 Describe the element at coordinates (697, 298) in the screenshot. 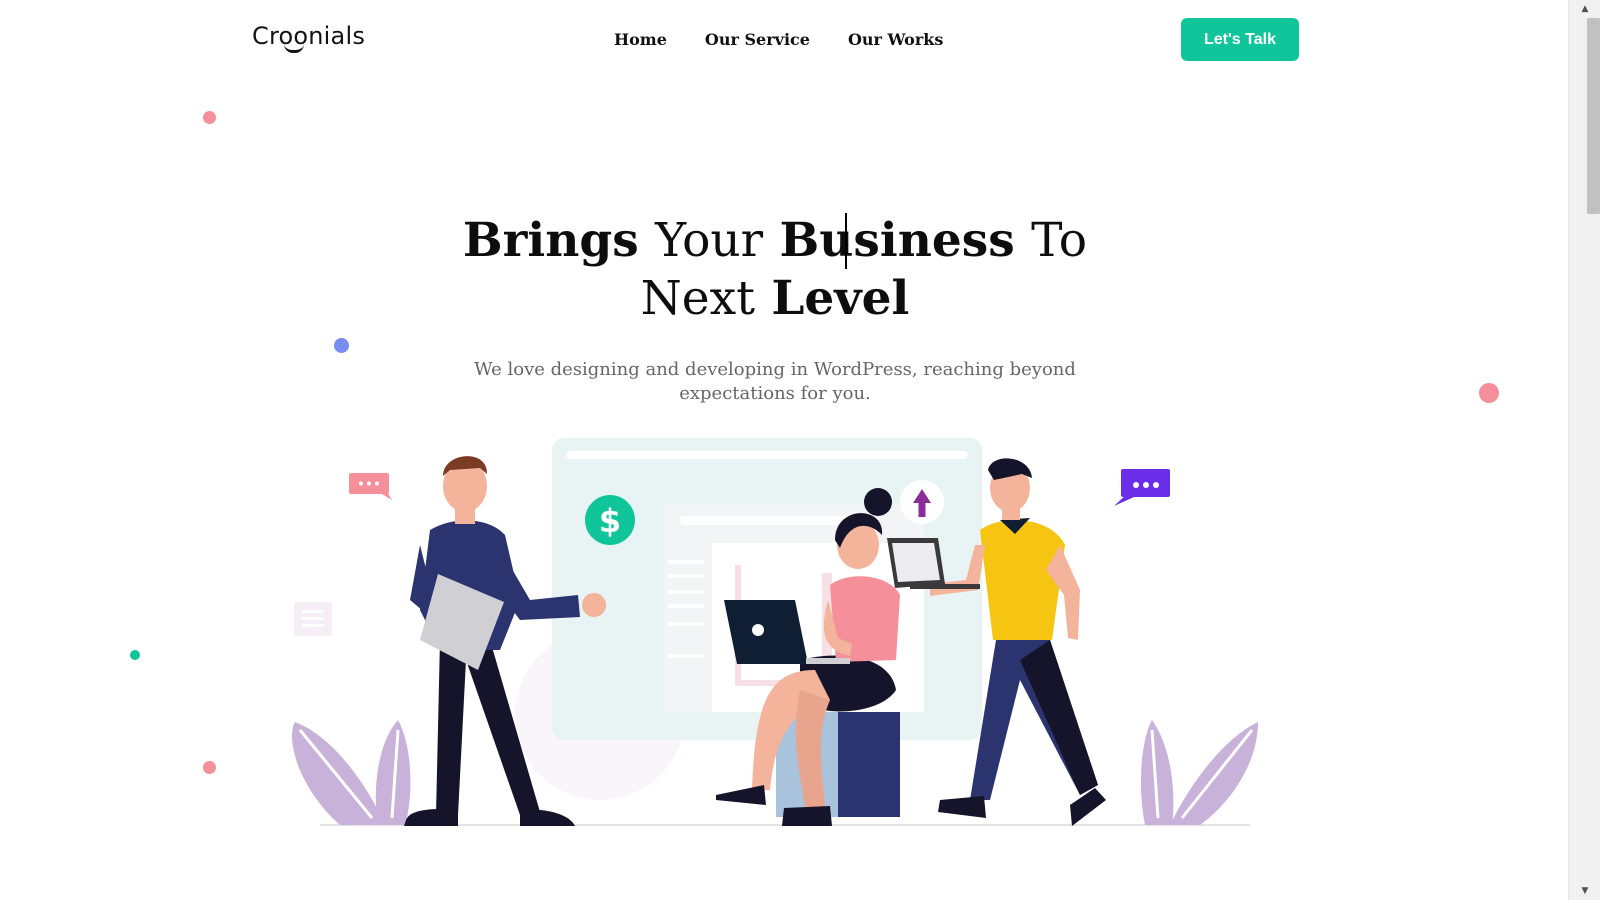

I see `title-word: Next` at that location.